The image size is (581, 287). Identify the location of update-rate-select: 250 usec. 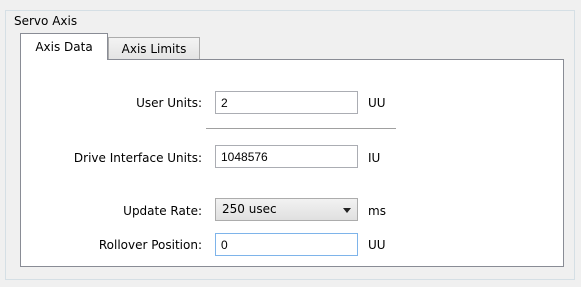
(286, 209).